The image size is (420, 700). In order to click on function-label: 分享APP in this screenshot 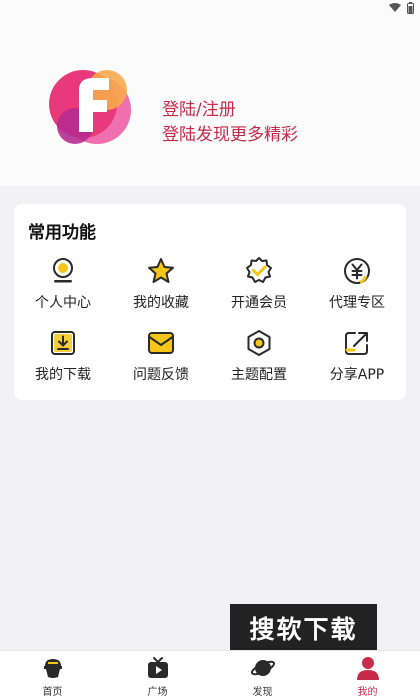, I will do `click(357, 375)`.